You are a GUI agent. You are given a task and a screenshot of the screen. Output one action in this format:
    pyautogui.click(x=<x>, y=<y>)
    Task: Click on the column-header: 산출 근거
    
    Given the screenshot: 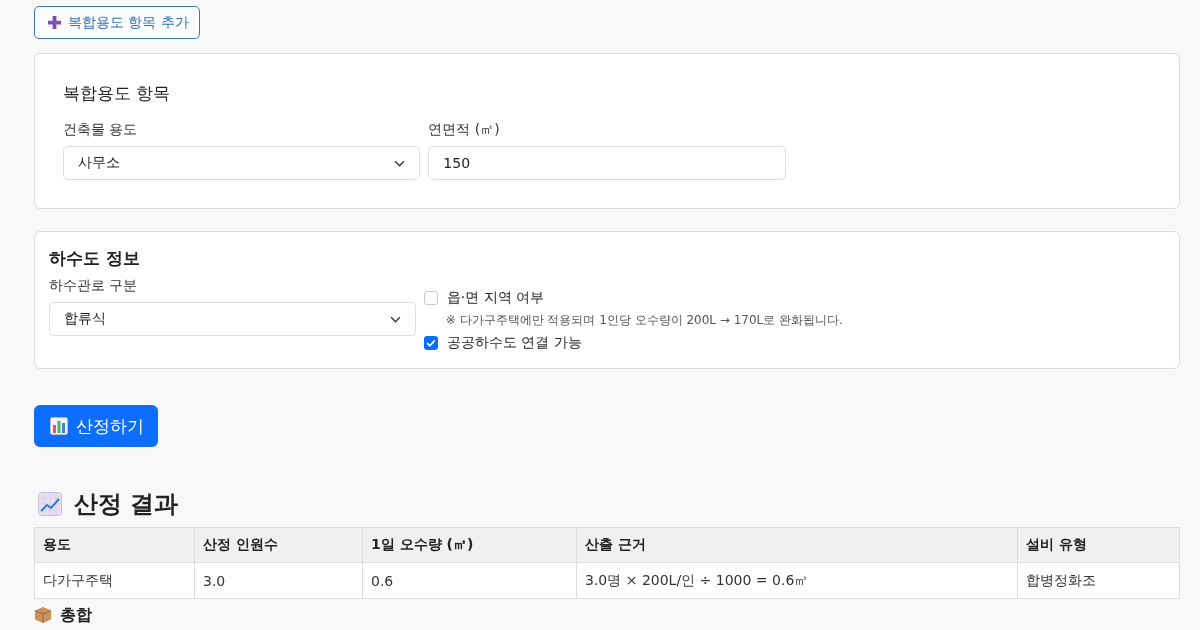 What is the action you would take?
    pyautogui.click(x=797, y=545)
    